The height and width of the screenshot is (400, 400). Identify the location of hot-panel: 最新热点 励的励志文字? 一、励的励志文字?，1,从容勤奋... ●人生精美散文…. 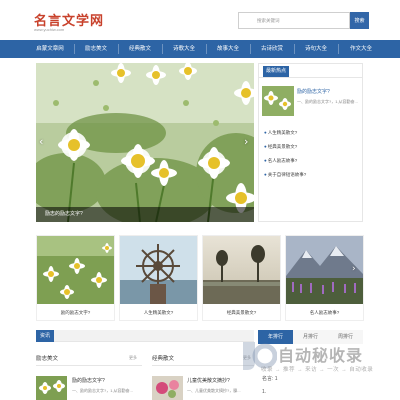
(310, 142).